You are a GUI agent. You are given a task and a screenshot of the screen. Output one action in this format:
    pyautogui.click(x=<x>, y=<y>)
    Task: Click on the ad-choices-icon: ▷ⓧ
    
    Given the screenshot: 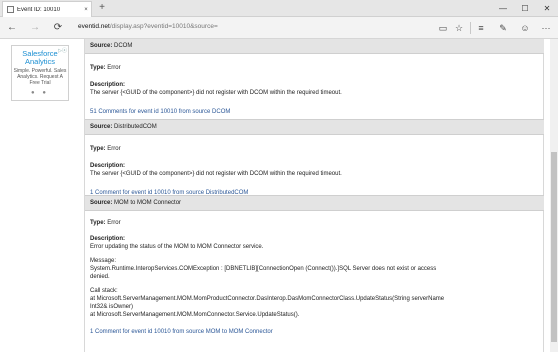 What is the action you would take?
    pyautogui.click(x=62, y=50)
    